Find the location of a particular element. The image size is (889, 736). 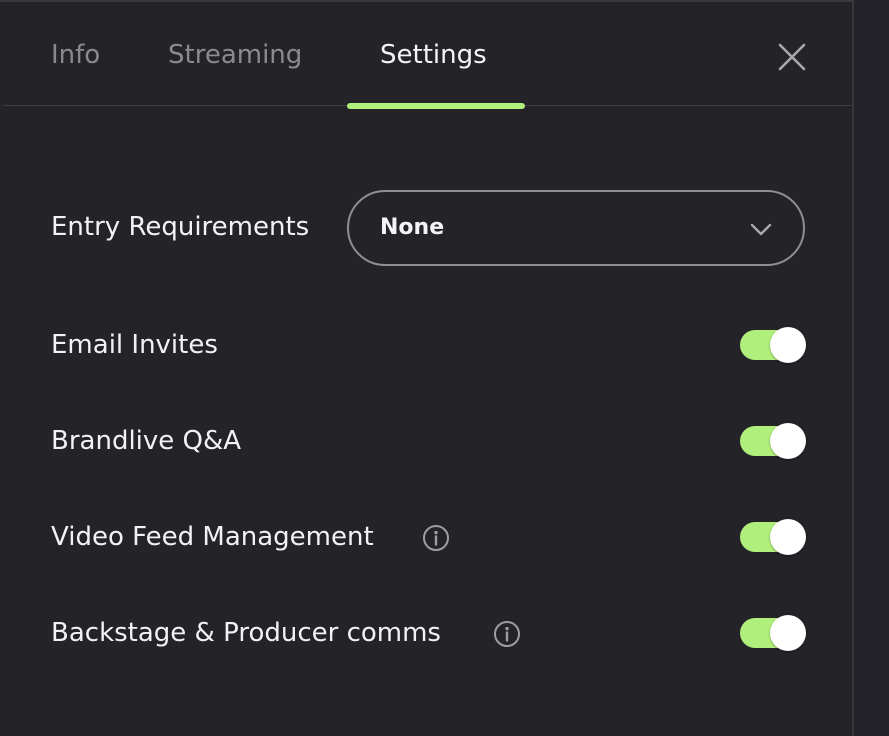

backstage-producer-comms-label: Backstage & Producer comms is located at coordinates (246, 633).